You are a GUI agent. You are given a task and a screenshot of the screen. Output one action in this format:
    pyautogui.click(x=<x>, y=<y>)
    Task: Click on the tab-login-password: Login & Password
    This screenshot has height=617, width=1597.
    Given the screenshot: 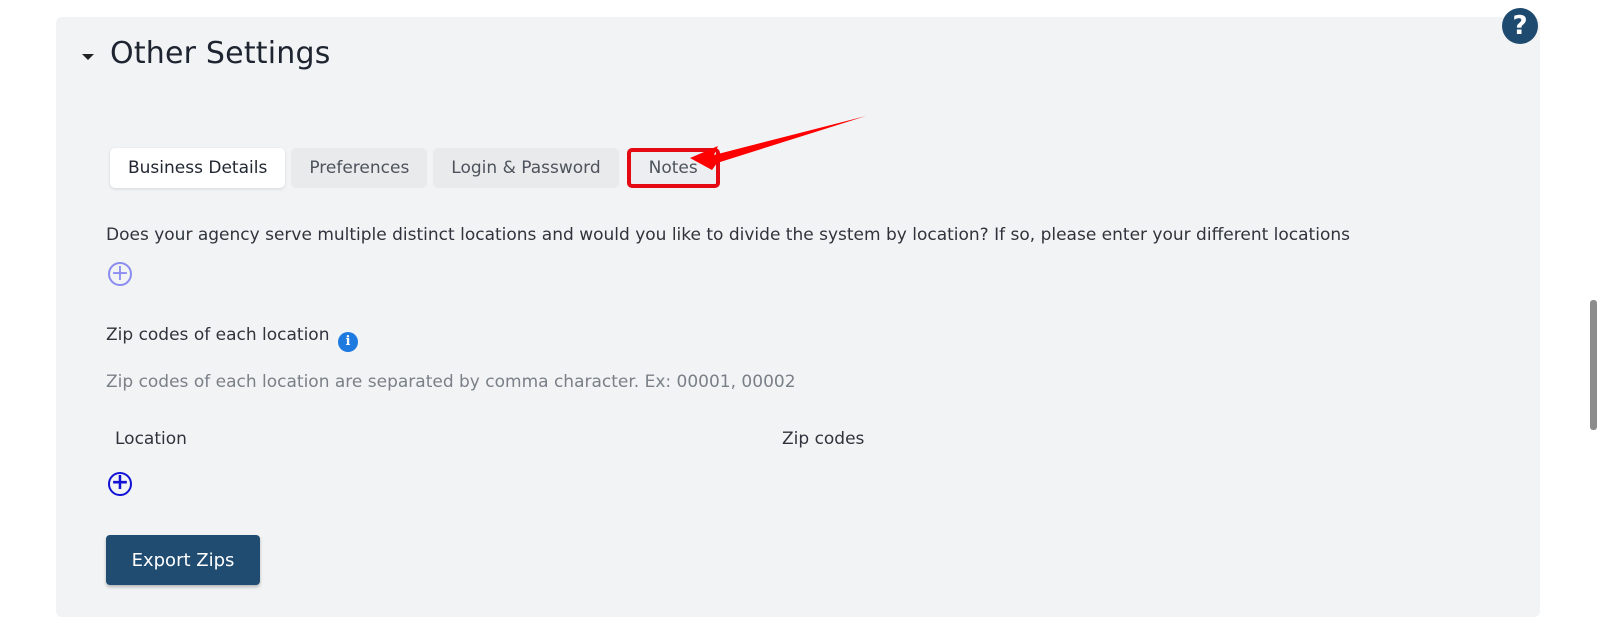 What is the action you would take?
    pyautogui.click(x=526, y=168)
    